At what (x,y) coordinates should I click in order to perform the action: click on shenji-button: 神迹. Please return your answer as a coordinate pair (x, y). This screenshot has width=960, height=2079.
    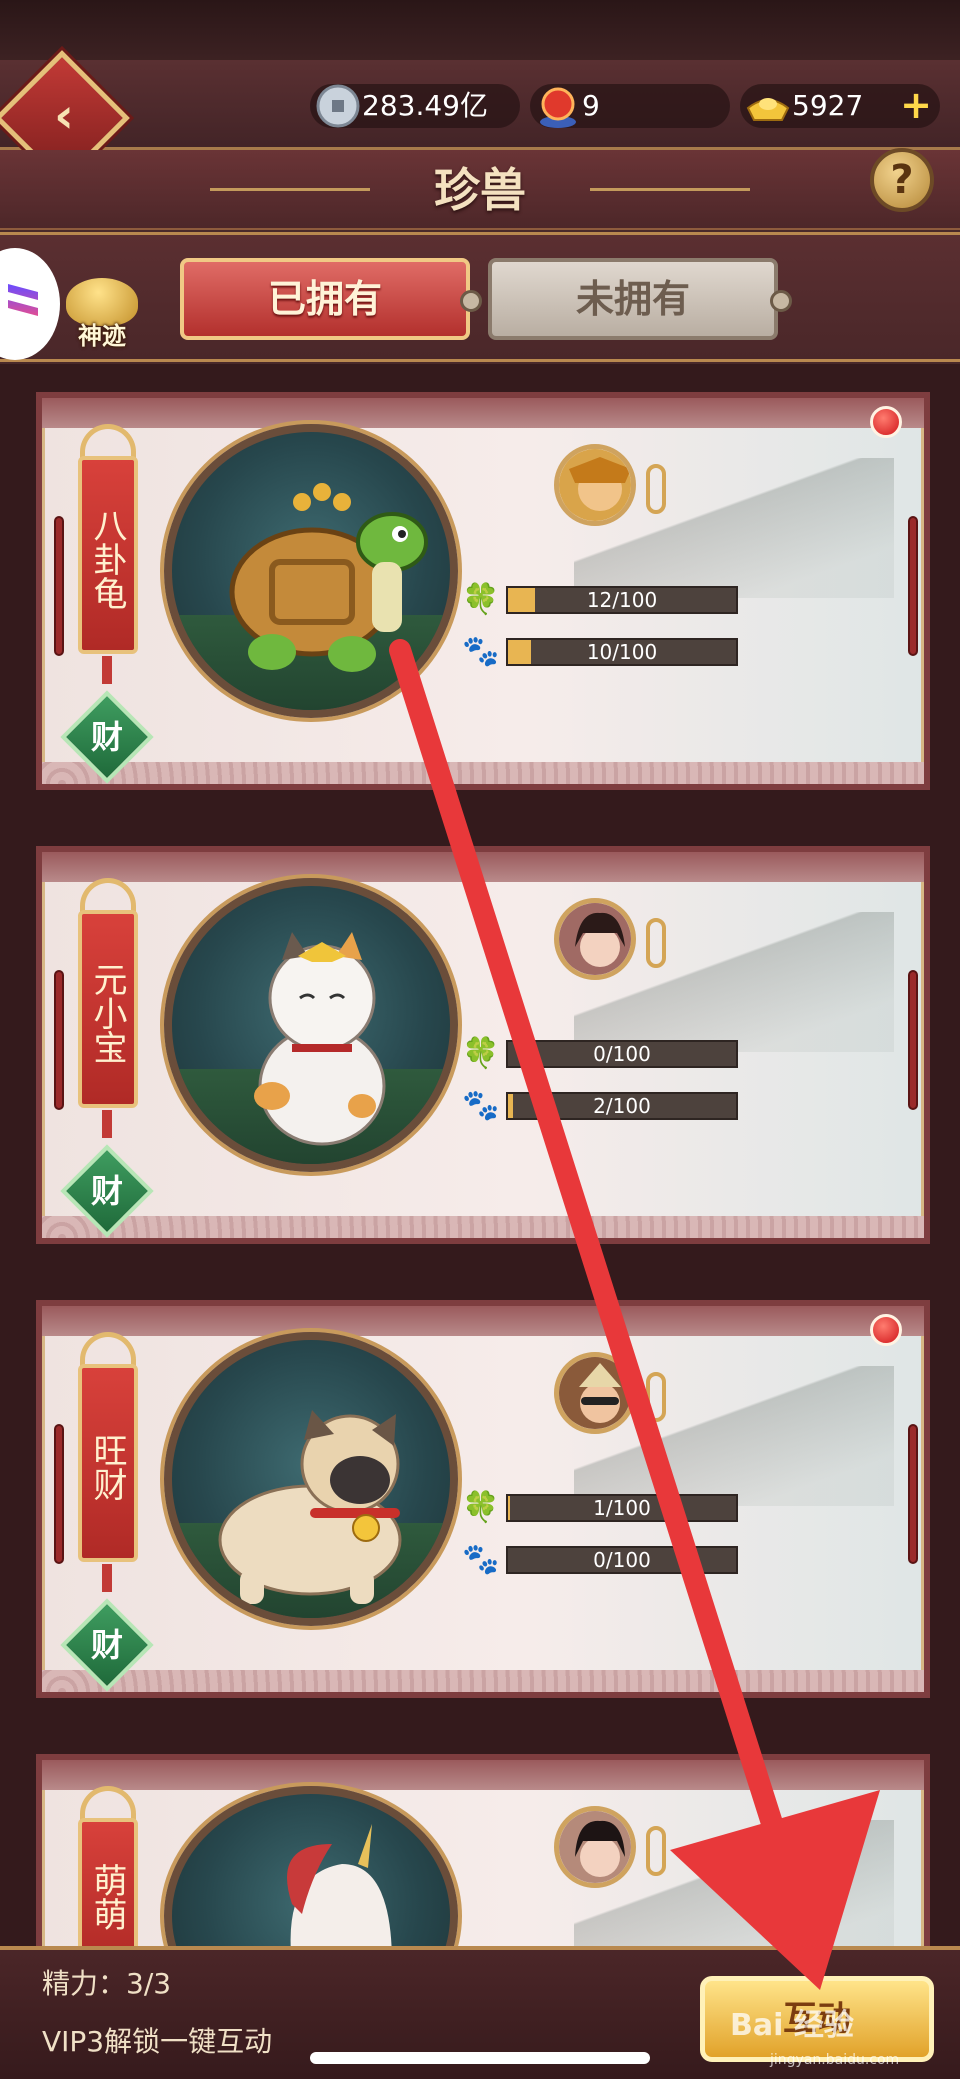
    Looking at the image, I should click on (102, 300).